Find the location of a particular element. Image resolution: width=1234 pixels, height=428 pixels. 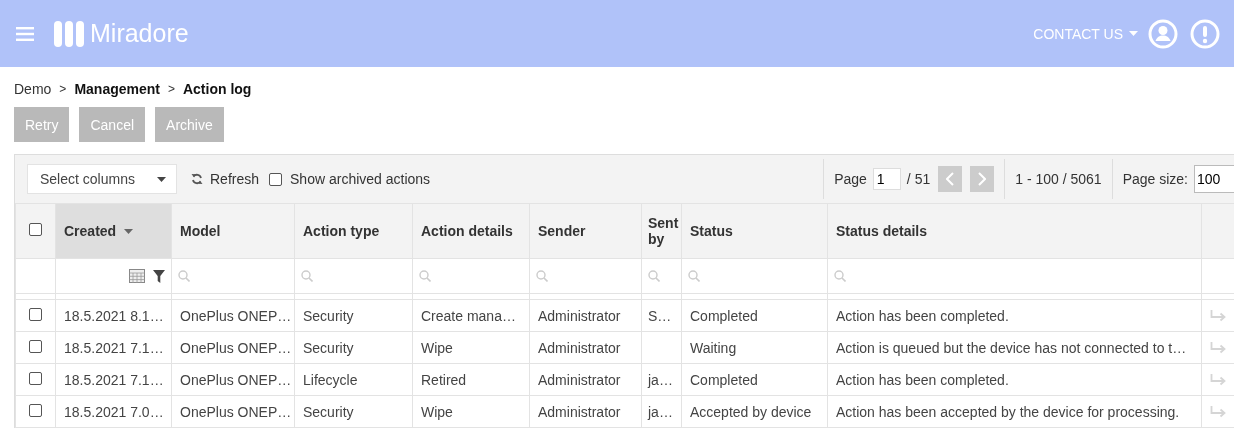

column-title: Created is located at coordinates (90, 231).